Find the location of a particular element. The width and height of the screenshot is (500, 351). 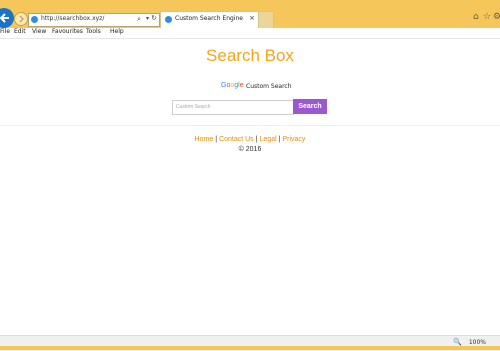

menu-file: File is located at coordinates (5, 31).